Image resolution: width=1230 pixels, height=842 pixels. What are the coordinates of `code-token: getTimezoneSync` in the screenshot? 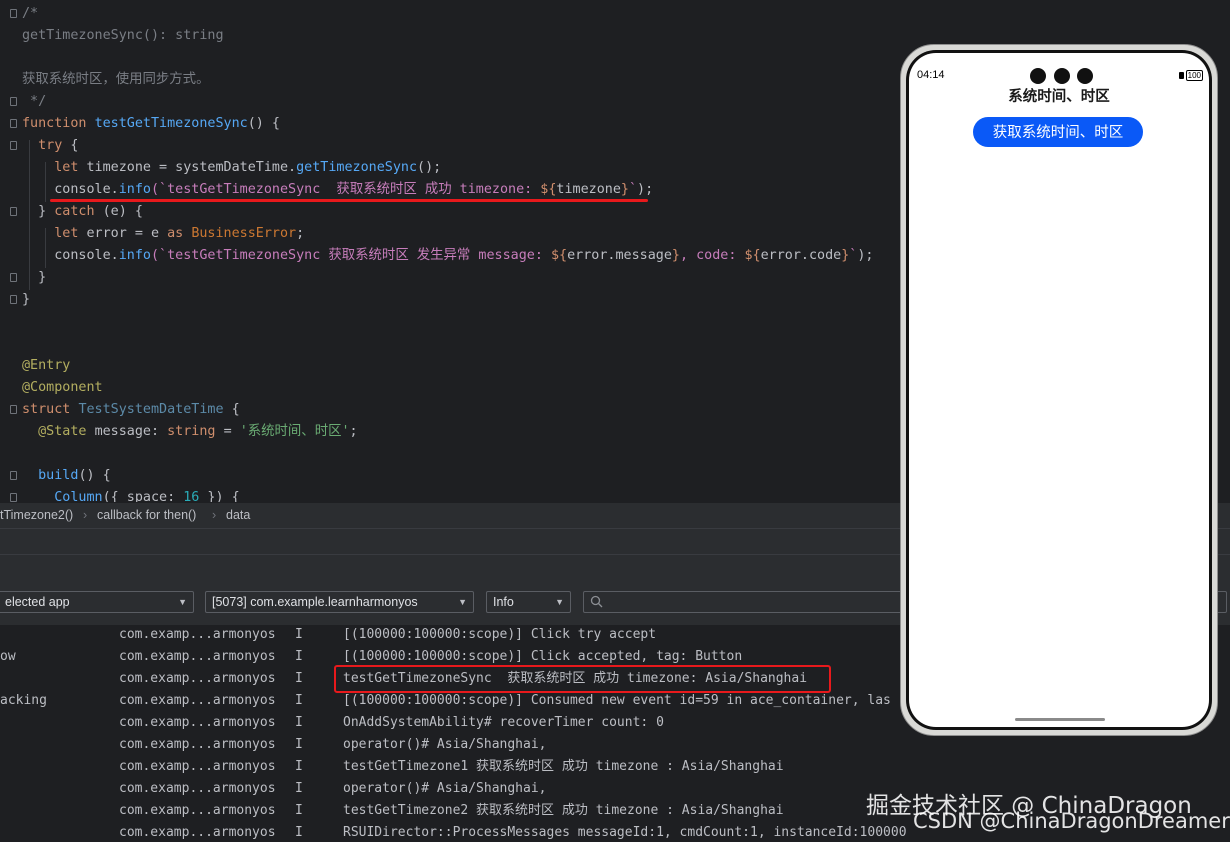 It's located at (357, 167).